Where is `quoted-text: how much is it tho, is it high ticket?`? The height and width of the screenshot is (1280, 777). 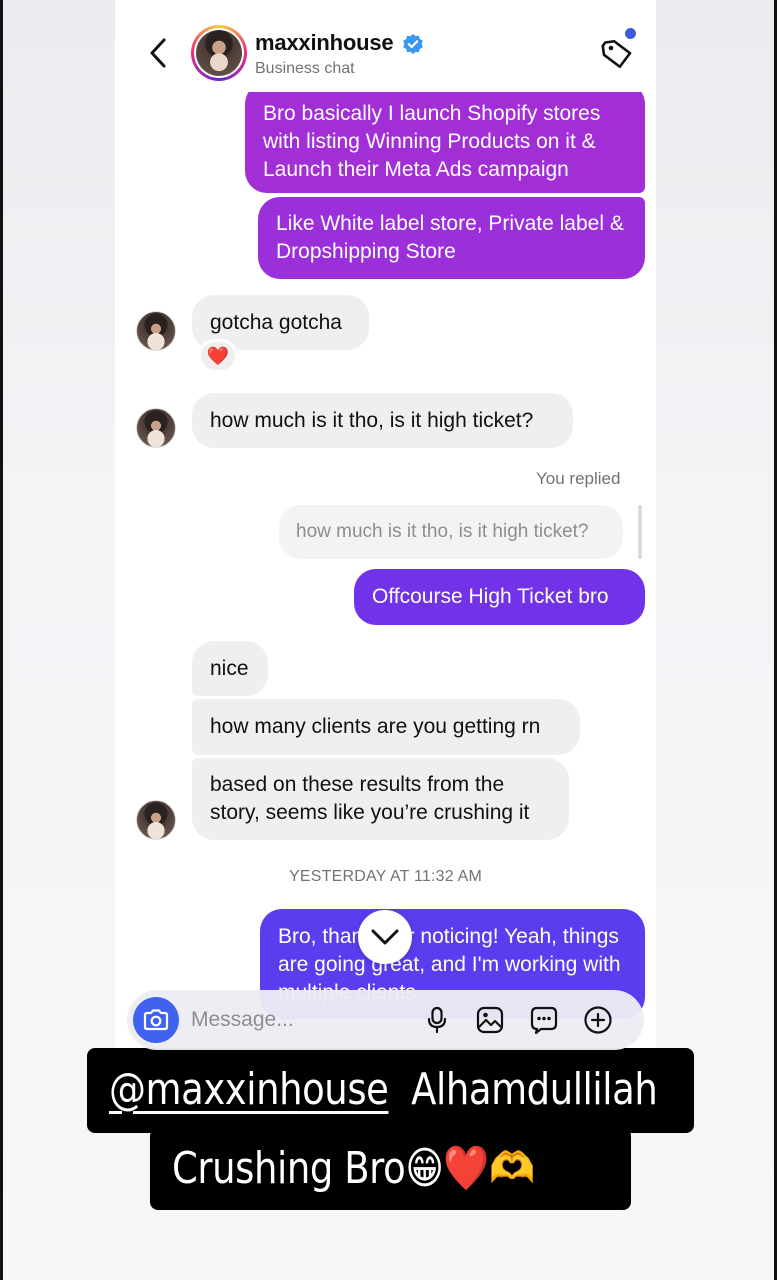 quoted-text: how much is it tho, is it high ticket? is located at coordinates (442, 531).